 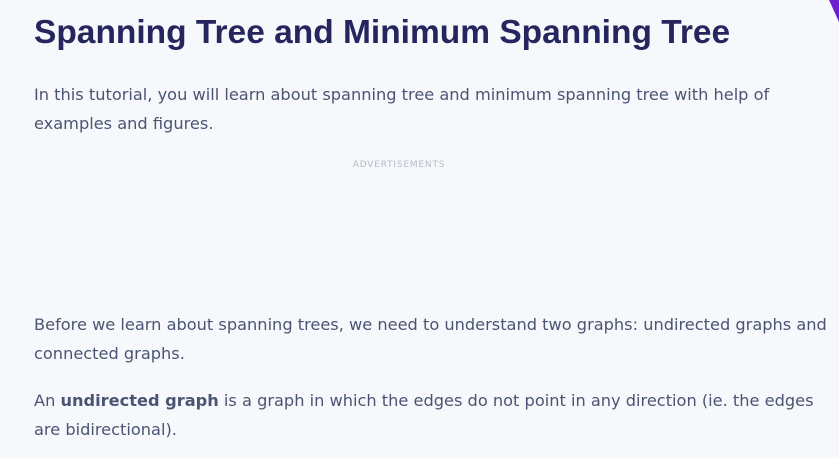 What do you see at coordinates (47, 400) in the screenshot?
I see `paragraph-lead: An` at bounding box center [47, 400].